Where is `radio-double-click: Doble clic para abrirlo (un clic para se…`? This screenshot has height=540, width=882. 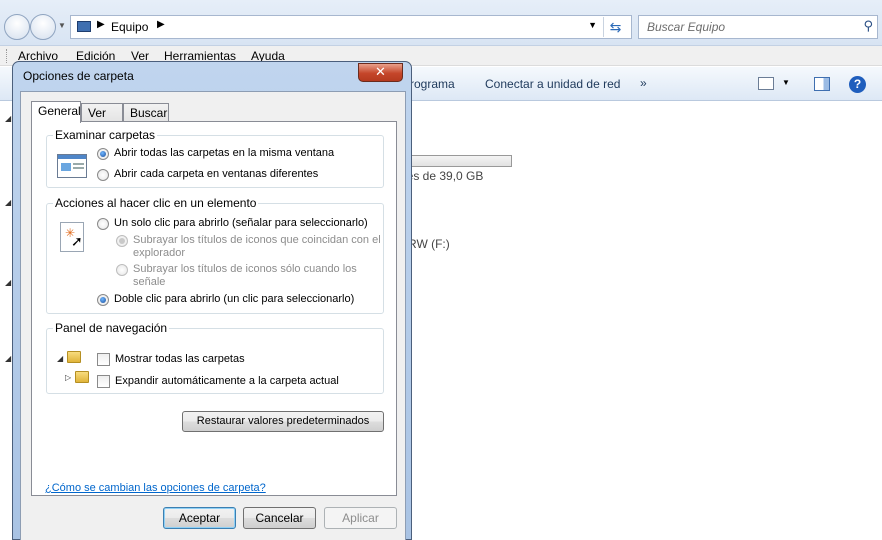 radio-double-click: Doble clic para abrirlo (un clic para se… is located at coordinates (225, 299).